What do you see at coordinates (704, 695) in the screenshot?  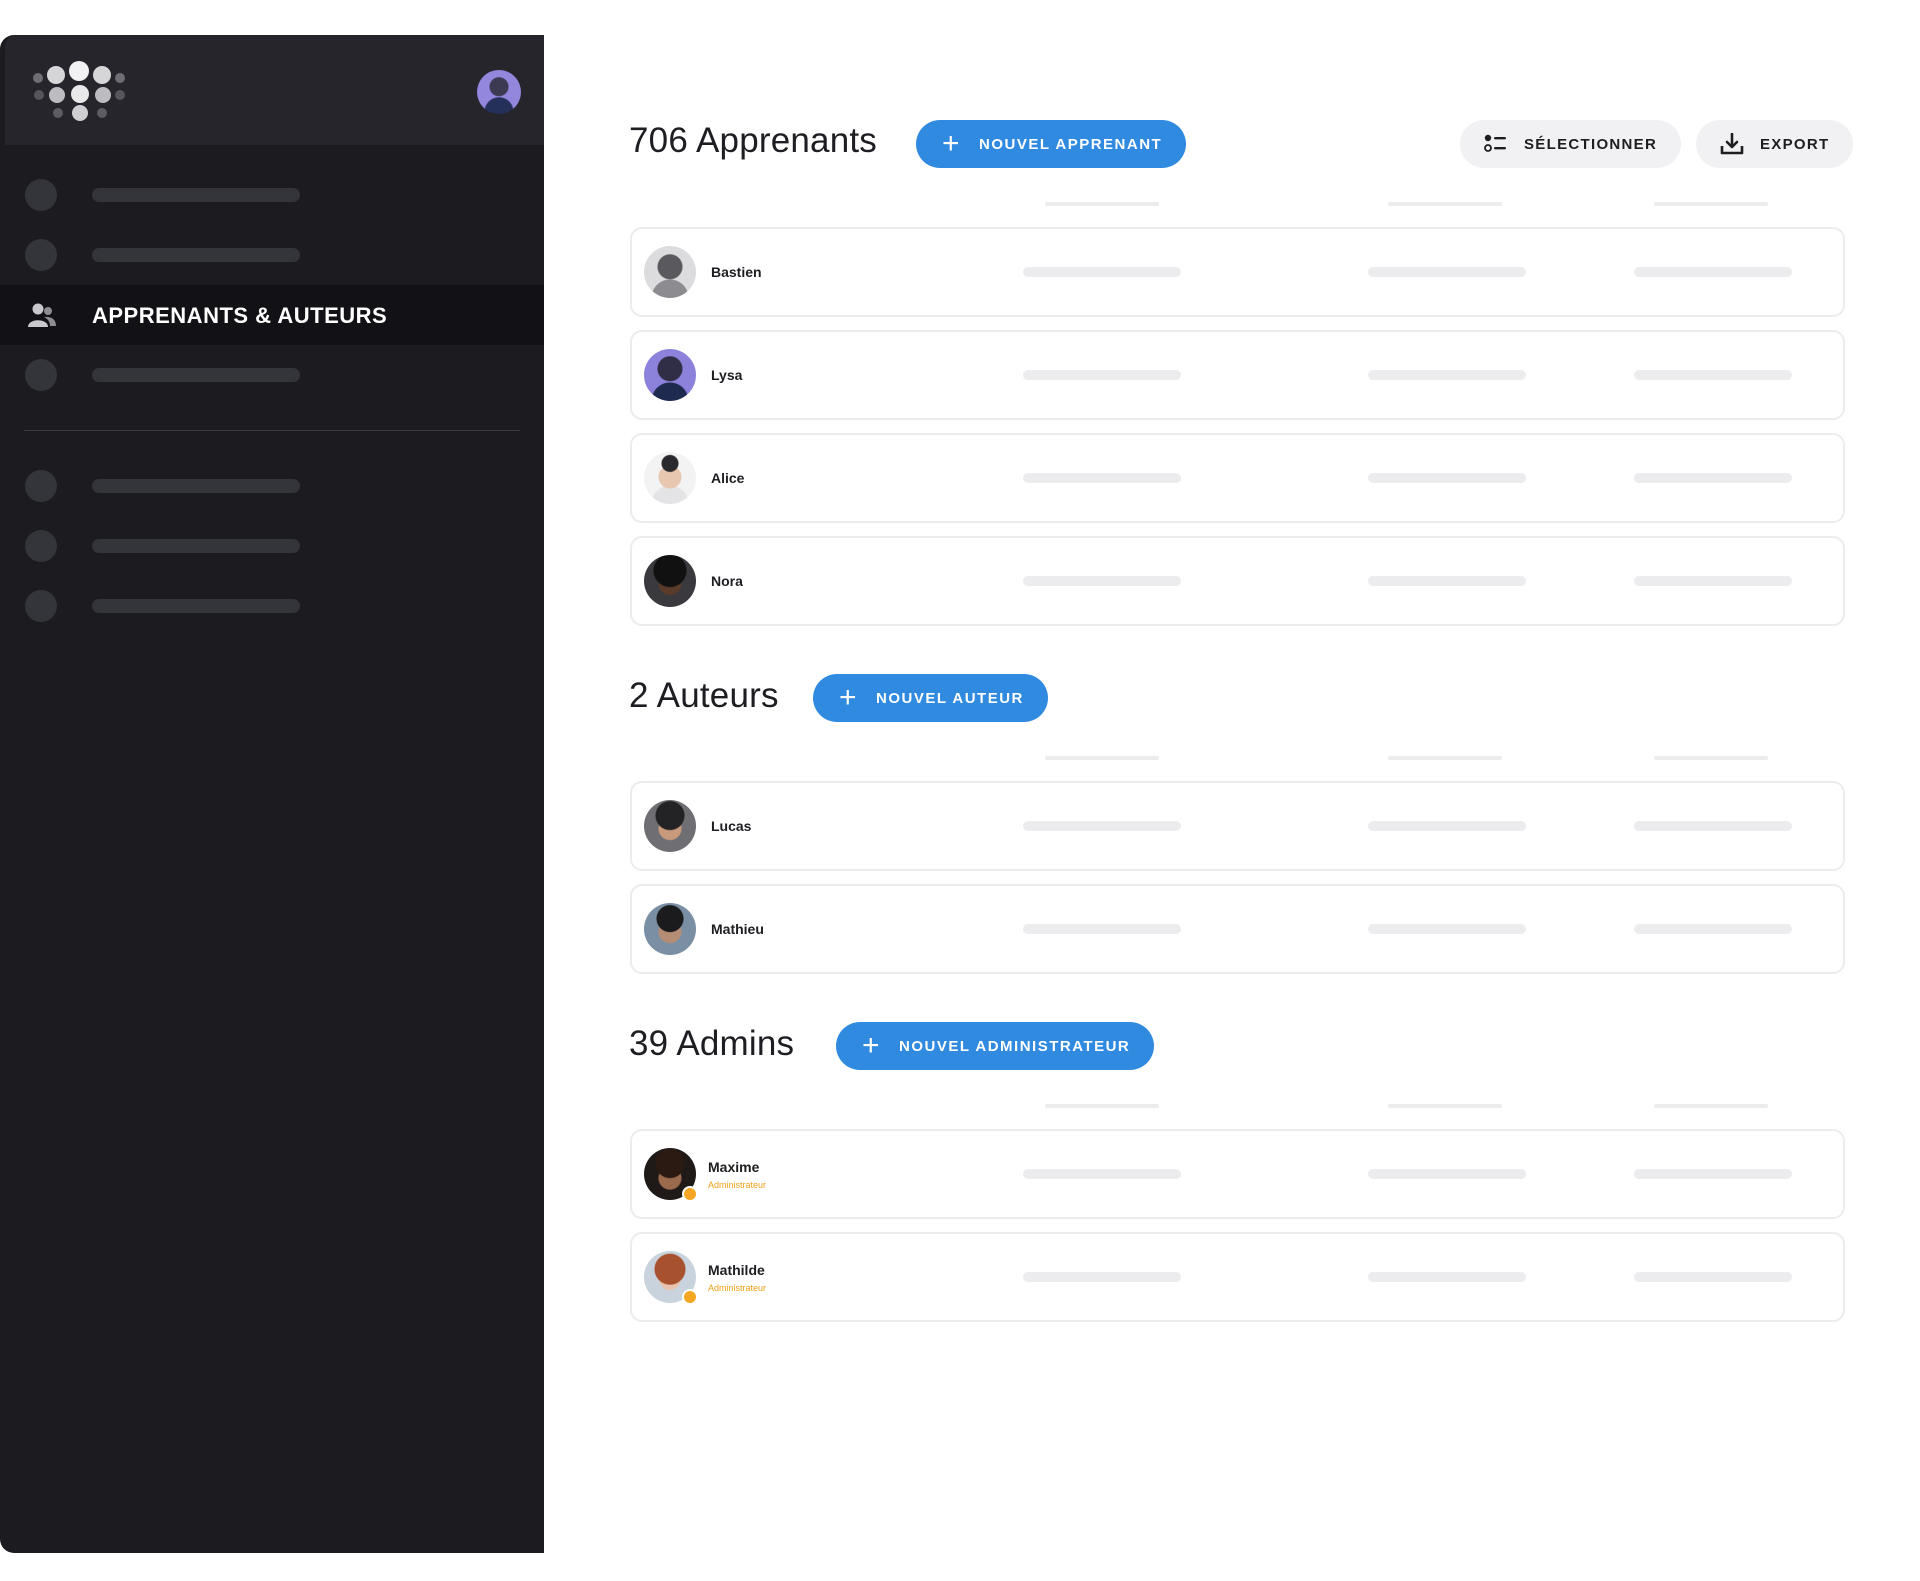 I see `section-title-authors: 2 Auteurs` at bounding box center [704, 695].